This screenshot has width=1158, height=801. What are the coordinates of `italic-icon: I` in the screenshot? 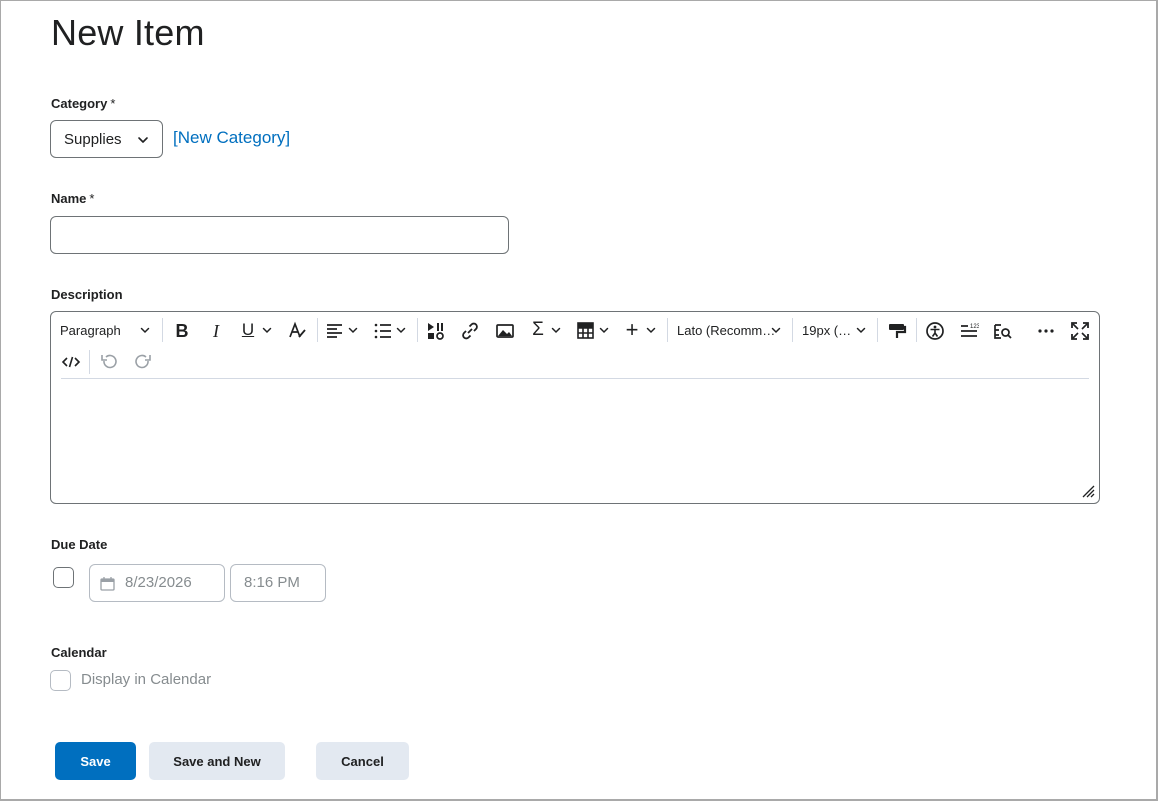 It's located at (216, 331).